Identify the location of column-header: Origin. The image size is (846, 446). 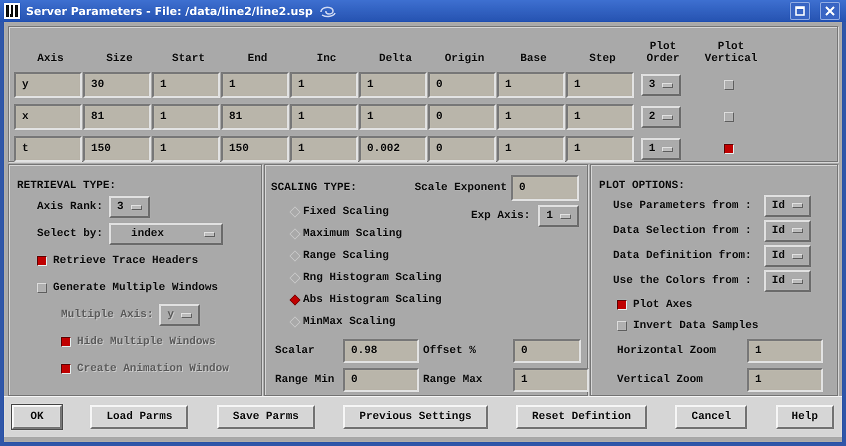
(465, 60).